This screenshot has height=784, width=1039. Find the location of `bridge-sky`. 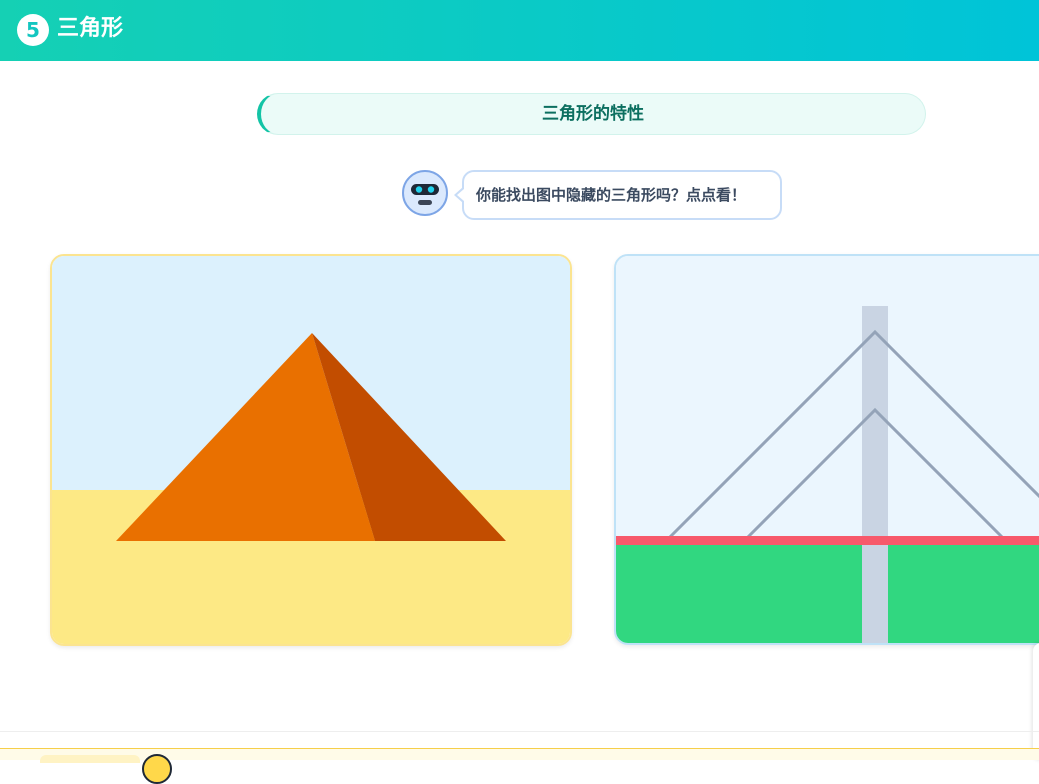

bridge-sky is located at coordinates (827, 397).